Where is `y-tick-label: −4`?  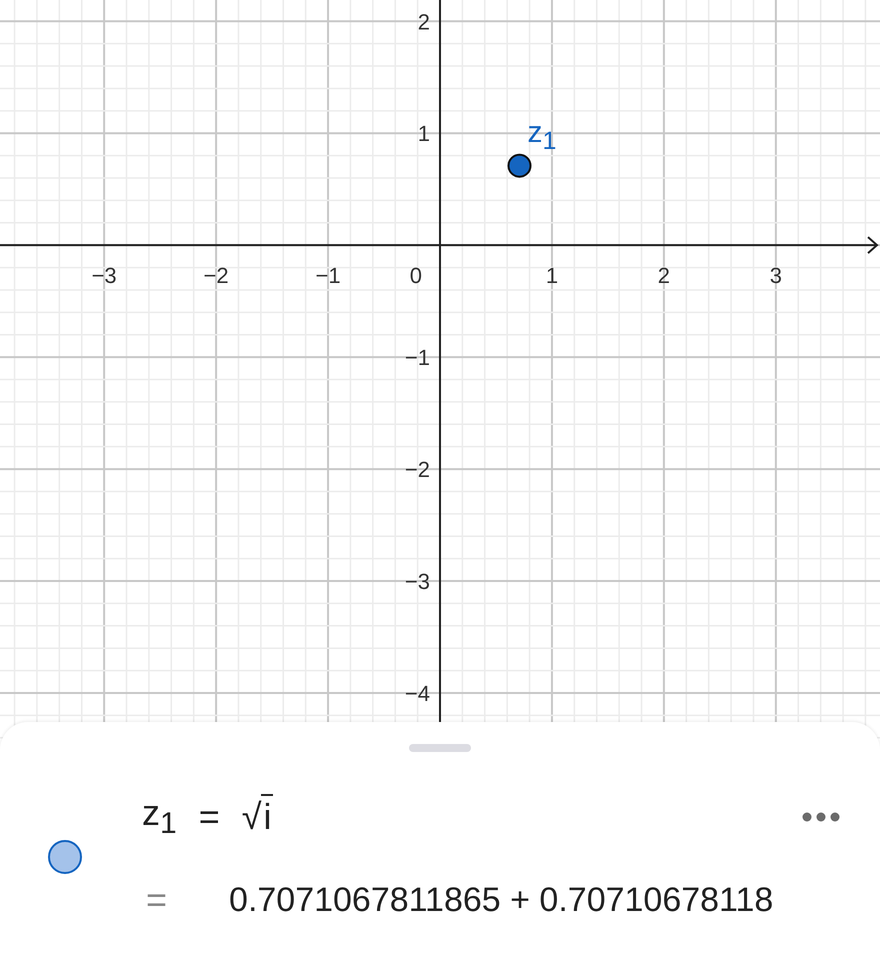
y-tick-label: −4 is located at coordinates (417, 693).